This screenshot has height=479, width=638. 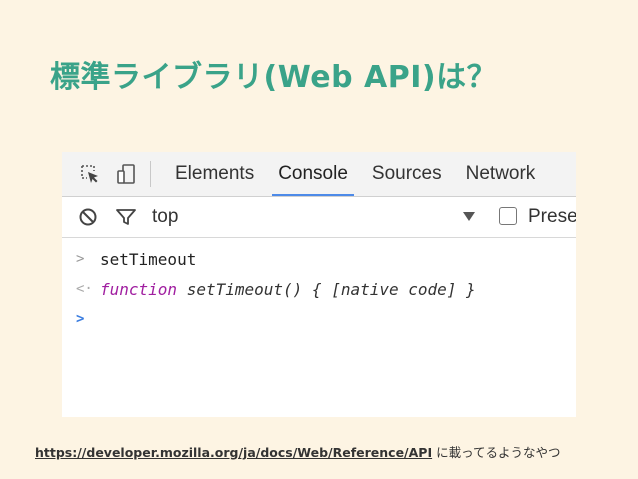 What do you see at coordinates (139, 289) in the screenshot?
I see `result-keyword: function` at bounding box center [139, 289].